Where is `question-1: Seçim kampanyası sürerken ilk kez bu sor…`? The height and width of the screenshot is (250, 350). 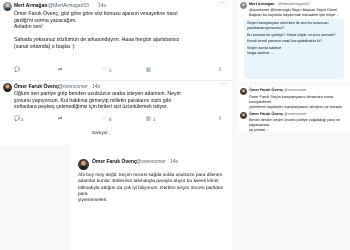
question-1: Seçim kampanyası sürerken ilk kez bu sor… is located at coordinates (288, 25).